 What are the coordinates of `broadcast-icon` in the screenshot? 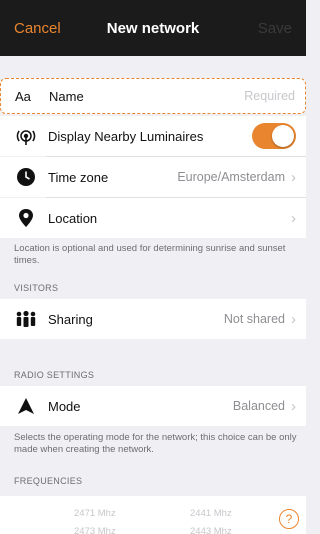 It's located at (26, 136).